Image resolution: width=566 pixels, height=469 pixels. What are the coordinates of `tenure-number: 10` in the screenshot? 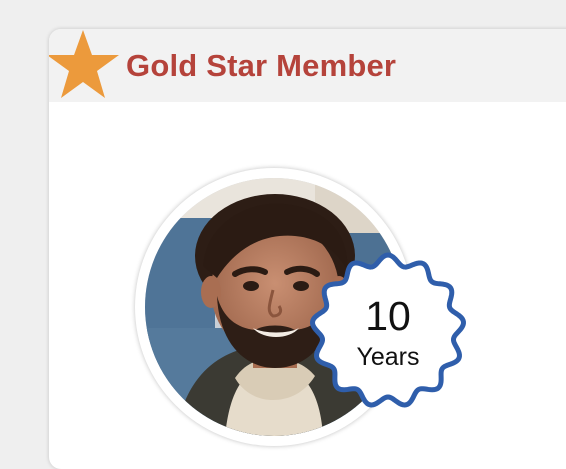 It's located at (388, 316).